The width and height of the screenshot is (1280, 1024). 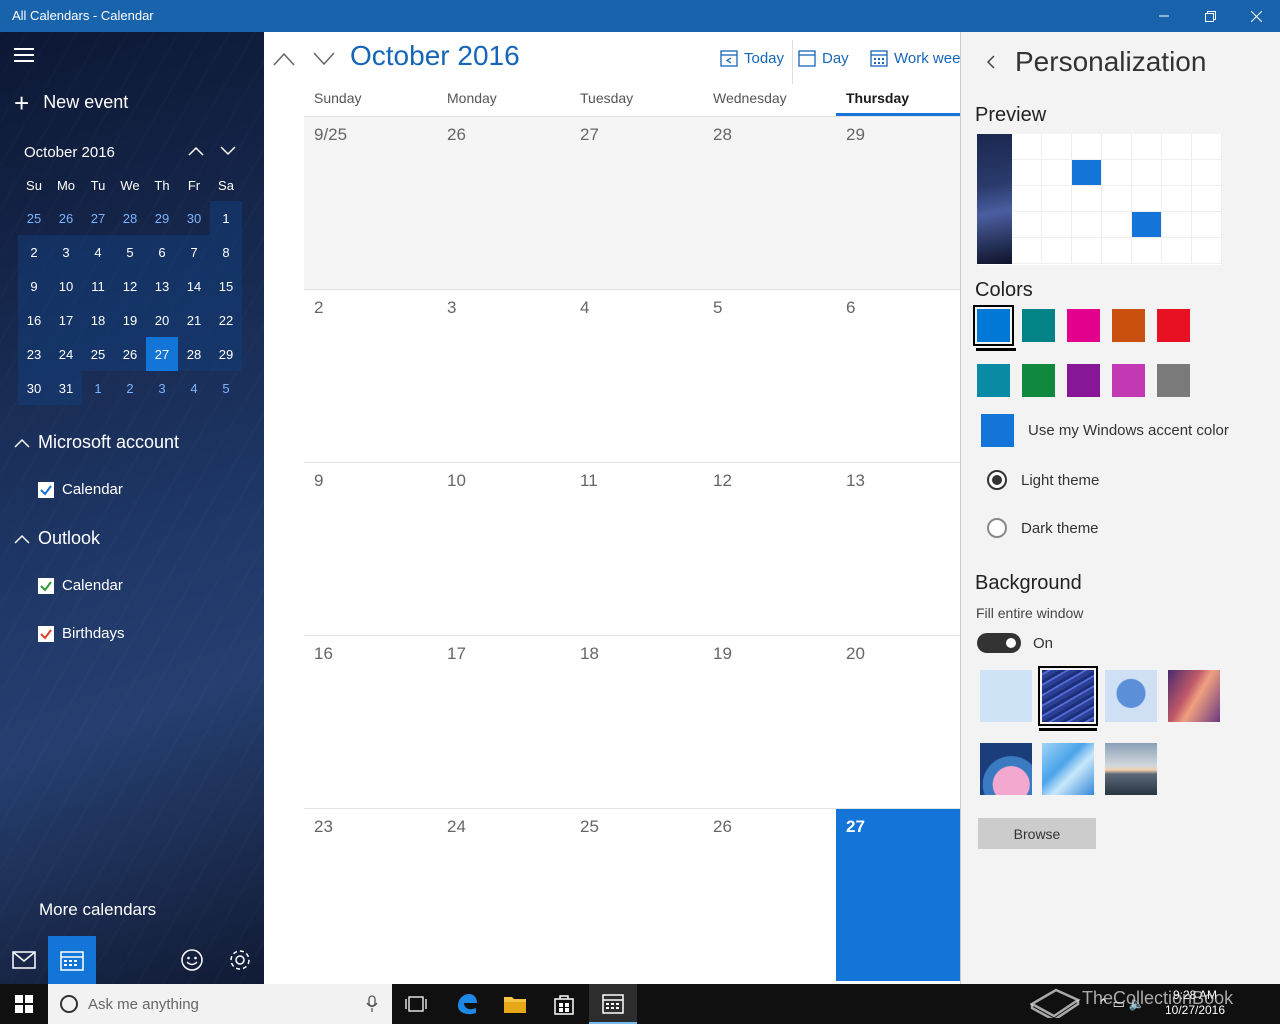 I want to click on background-canyon, so click(x=1194, y=696).